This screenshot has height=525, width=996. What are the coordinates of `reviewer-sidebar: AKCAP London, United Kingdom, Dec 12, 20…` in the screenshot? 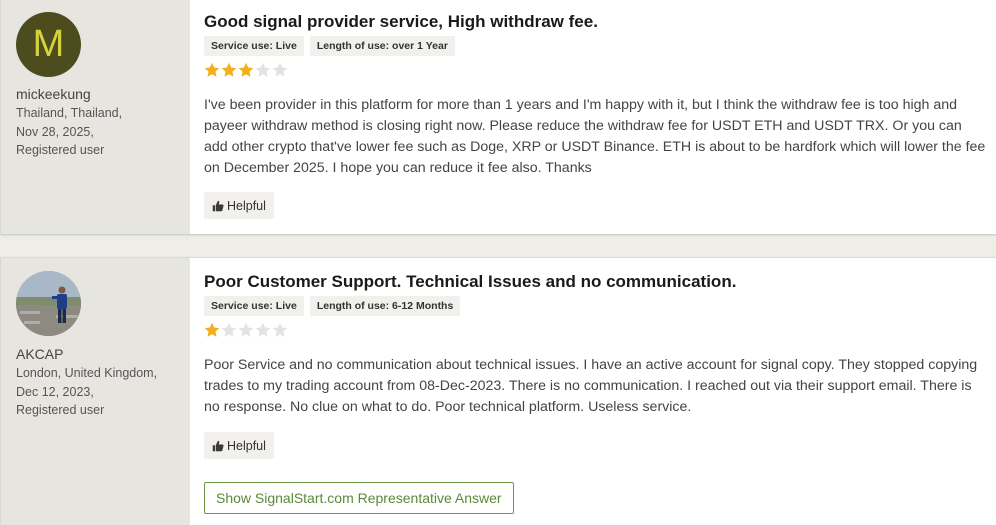 It's located at (95, 391).